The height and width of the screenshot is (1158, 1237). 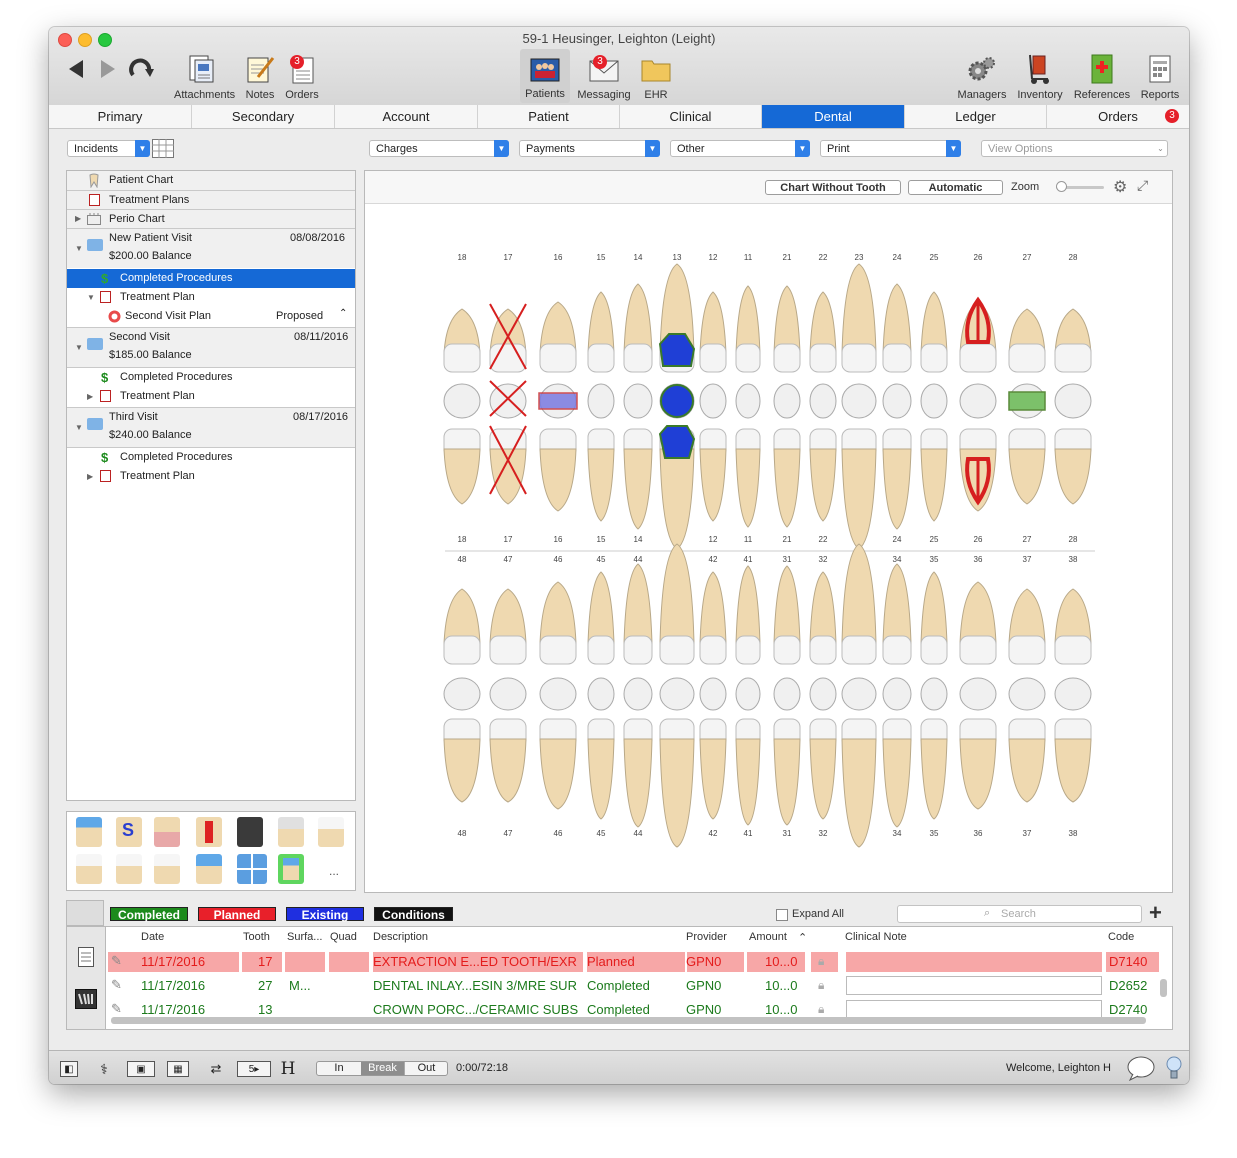 I want to click on surface-existing-mark, so click(x=558, y=401).